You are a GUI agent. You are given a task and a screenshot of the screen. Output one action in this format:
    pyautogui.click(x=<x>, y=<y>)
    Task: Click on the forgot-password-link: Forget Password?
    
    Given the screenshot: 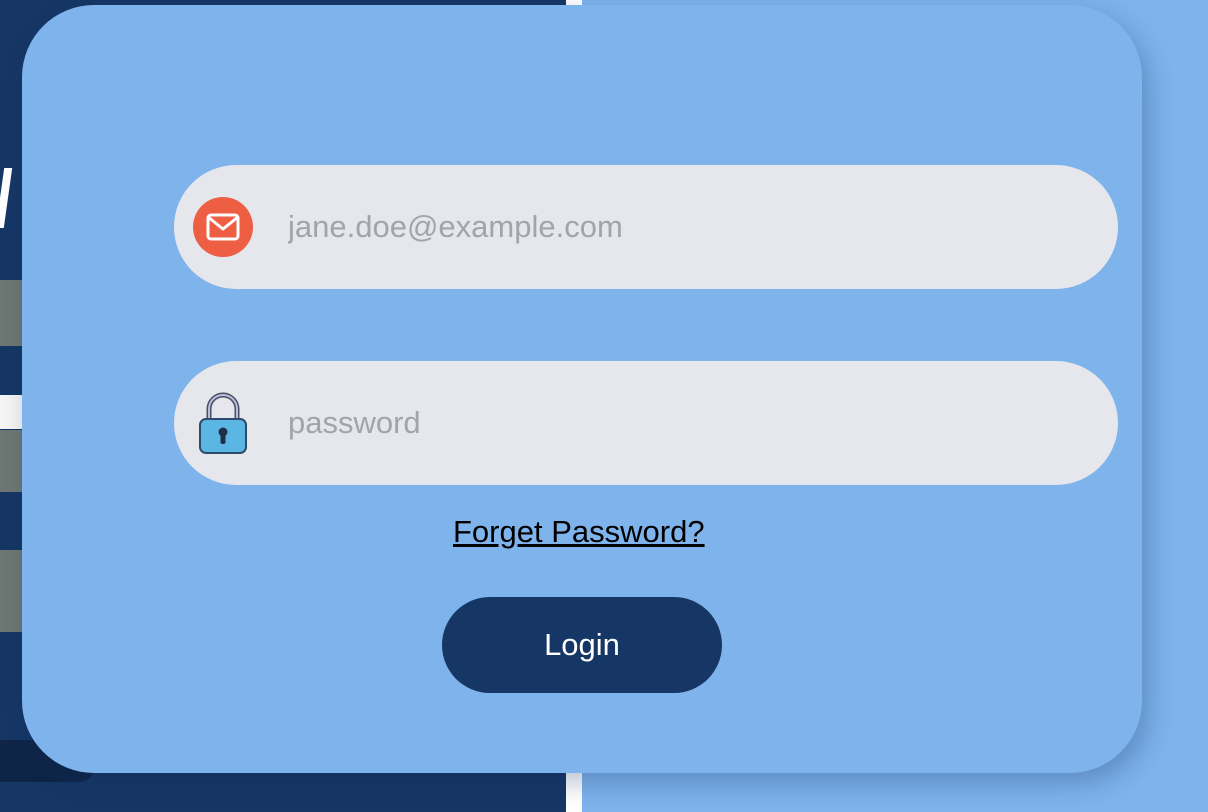 What is the action you would take?
    pyautogui.click(x=579, y=532)
    